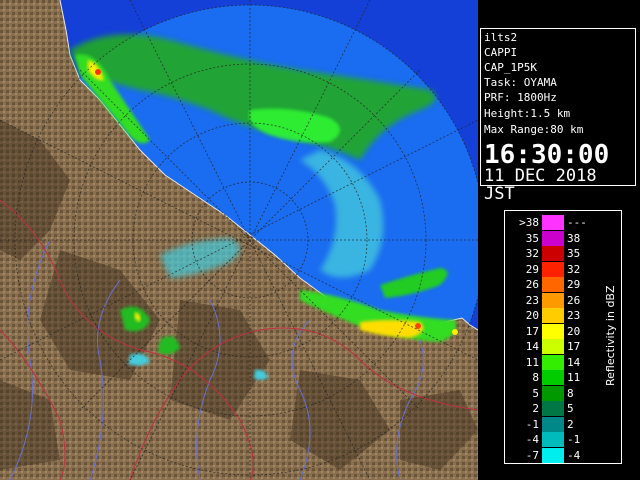  Describe the element at coordinates (520, 97) in the screenshot. I see `info-prf: PRF: 1800Hz` at that location.